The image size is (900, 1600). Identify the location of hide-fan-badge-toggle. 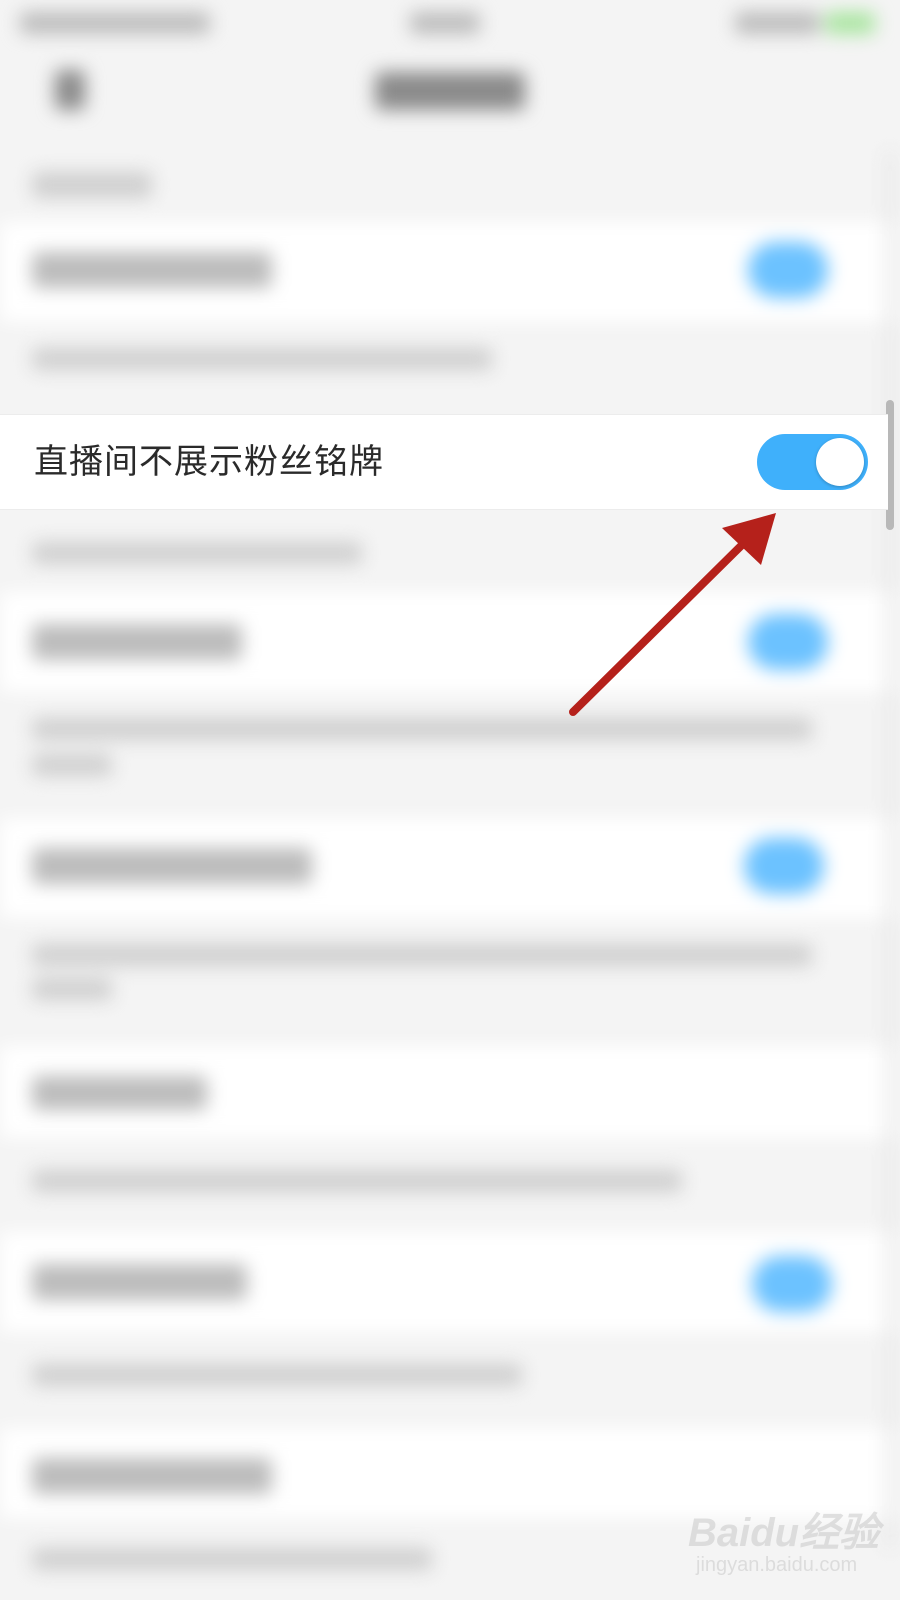
(812, 462).